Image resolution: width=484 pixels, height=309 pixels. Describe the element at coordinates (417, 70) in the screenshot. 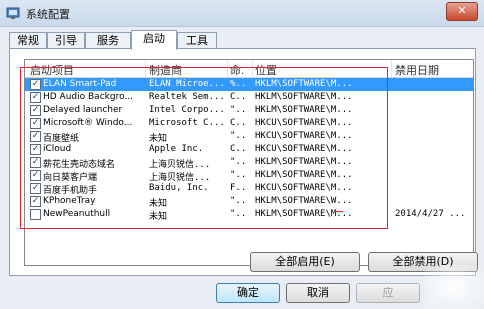

I see `column-header-disable-date: 禁用日期` at that location.